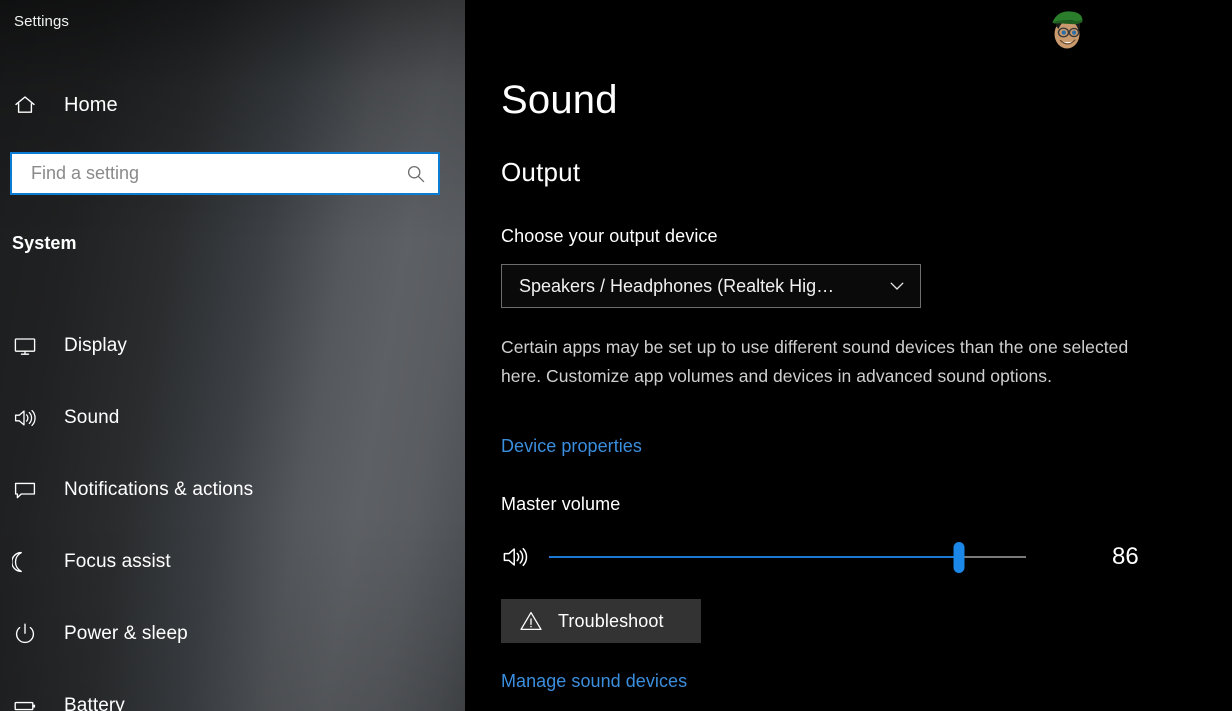 Image resolution: width=1232 pixels, height=711 pixels. What do you see at coordinates (203, 173) in the screenshot?
I see `search-input` at bounding box center [203, 173].